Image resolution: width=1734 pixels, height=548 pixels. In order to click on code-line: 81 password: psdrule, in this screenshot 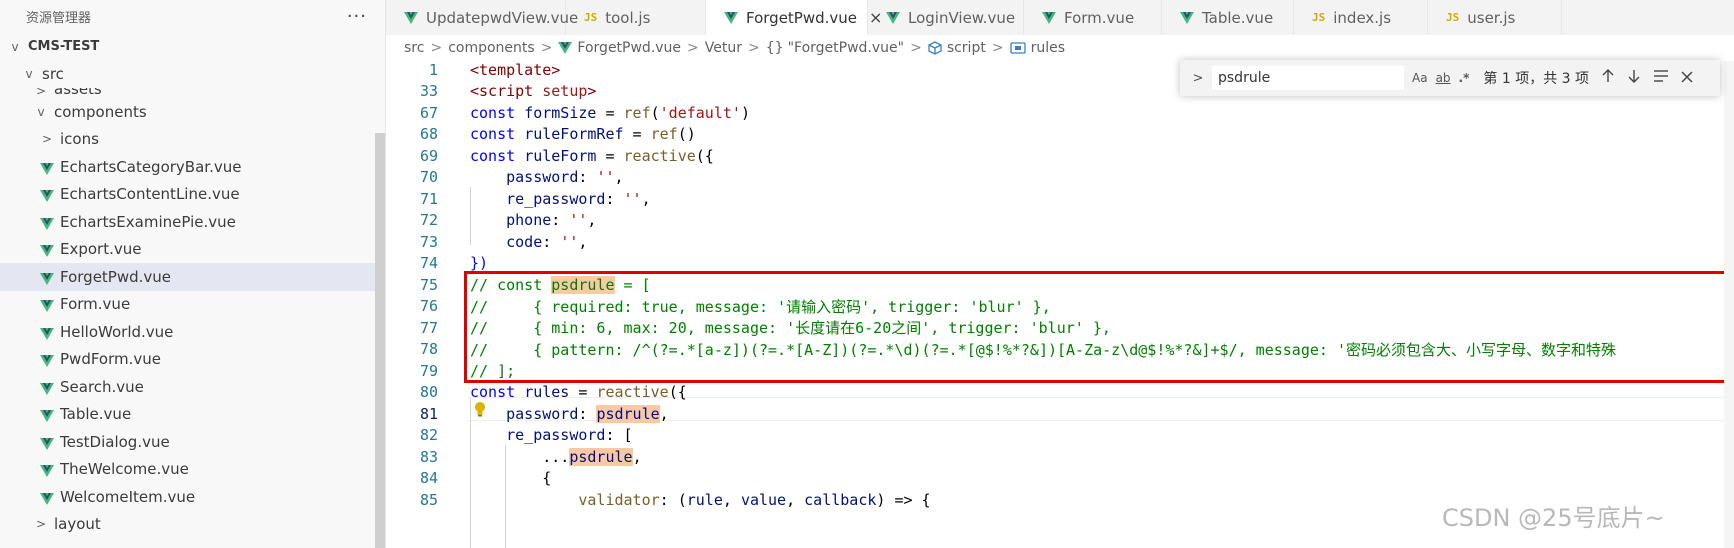, I will do `click(1060, 414)`.